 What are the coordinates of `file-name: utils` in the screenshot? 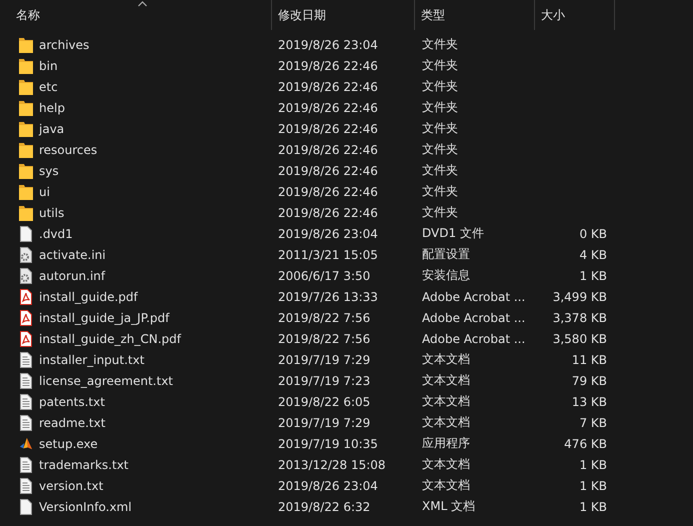 It's located at (51, 213).